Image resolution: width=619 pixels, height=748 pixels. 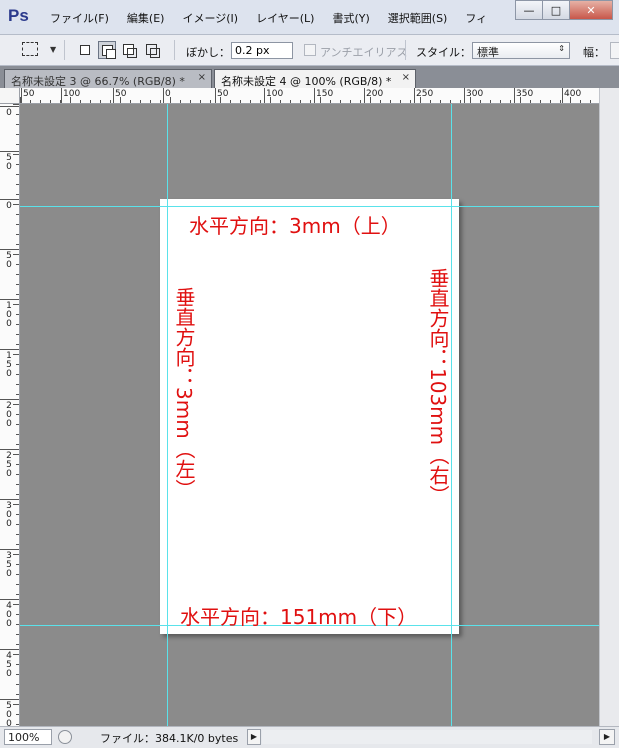 What do you see at coordinates (556, 10) in the screenshot?
I see `maximize-button: □` at bounding box center [556, 10].